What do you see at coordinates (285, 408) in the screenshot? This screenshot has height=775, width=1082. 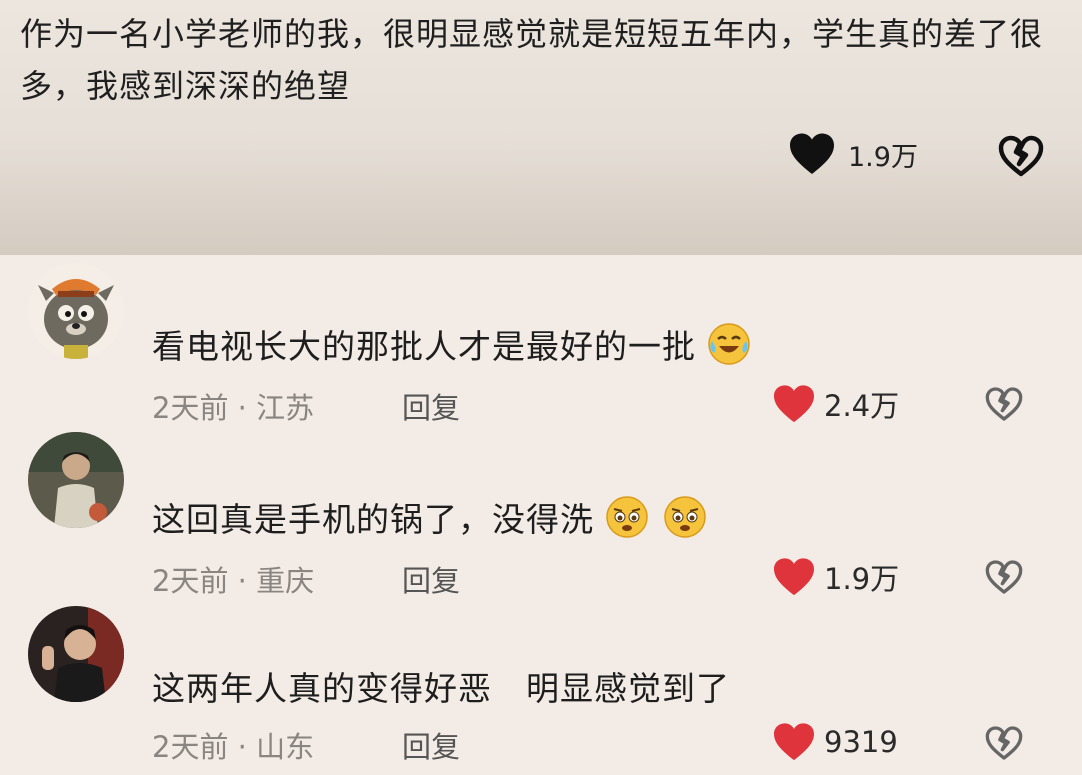 I see `comment-location: 江苏` at bounding box center [285, 408].